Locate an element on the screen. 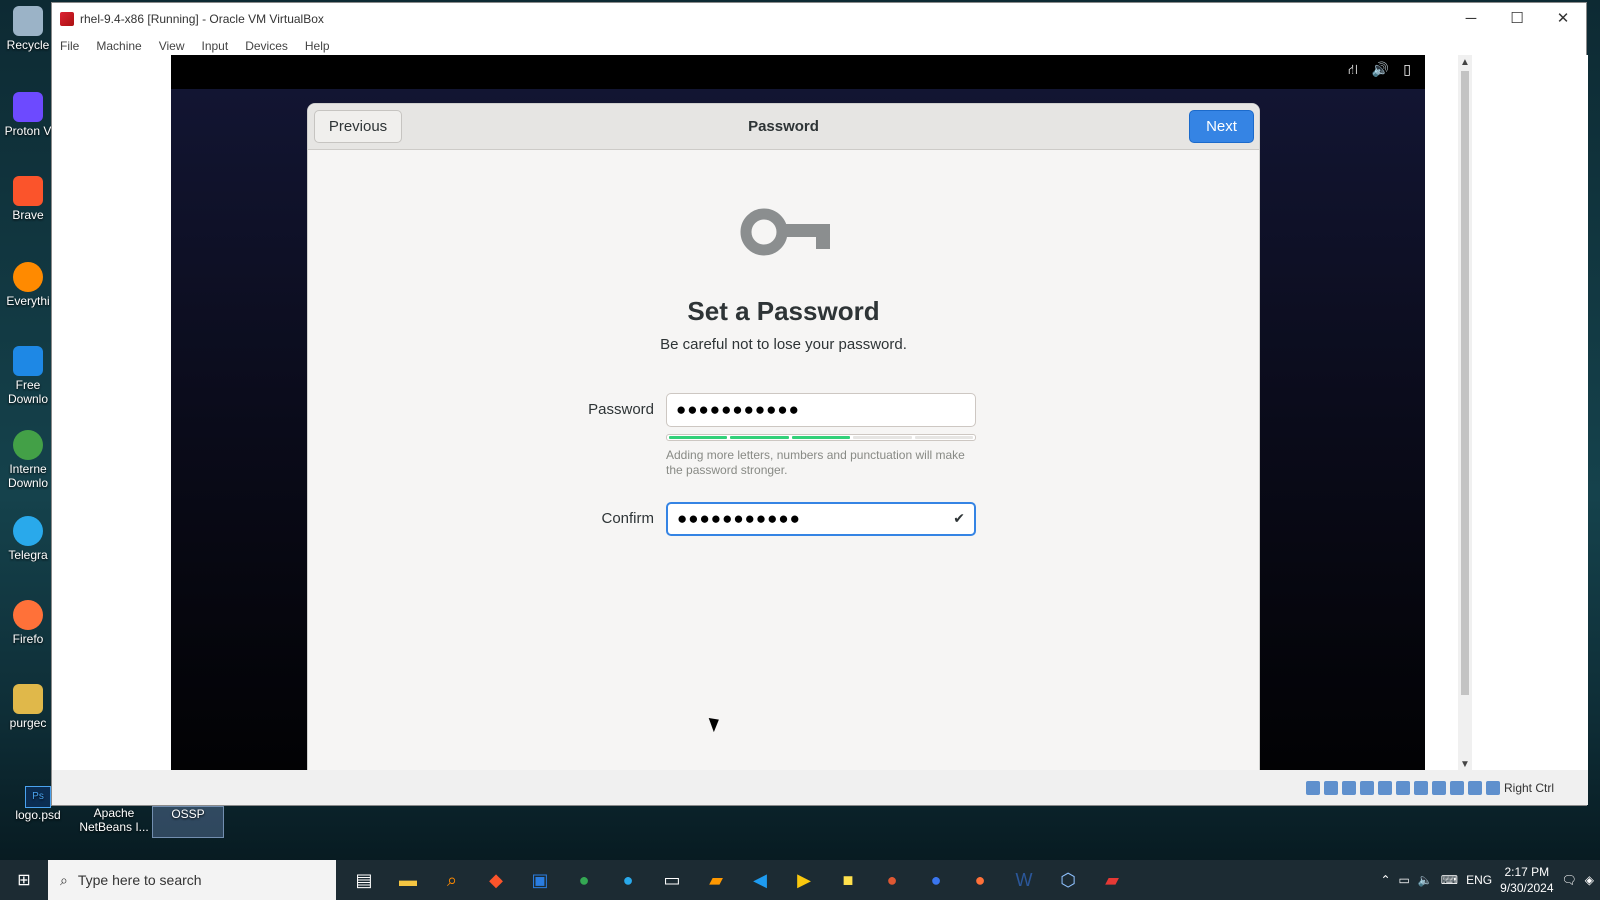 Image resolution: width=1600 pixels, height=900 pixels. purgecache-icon is located at coordinates (28, 699).